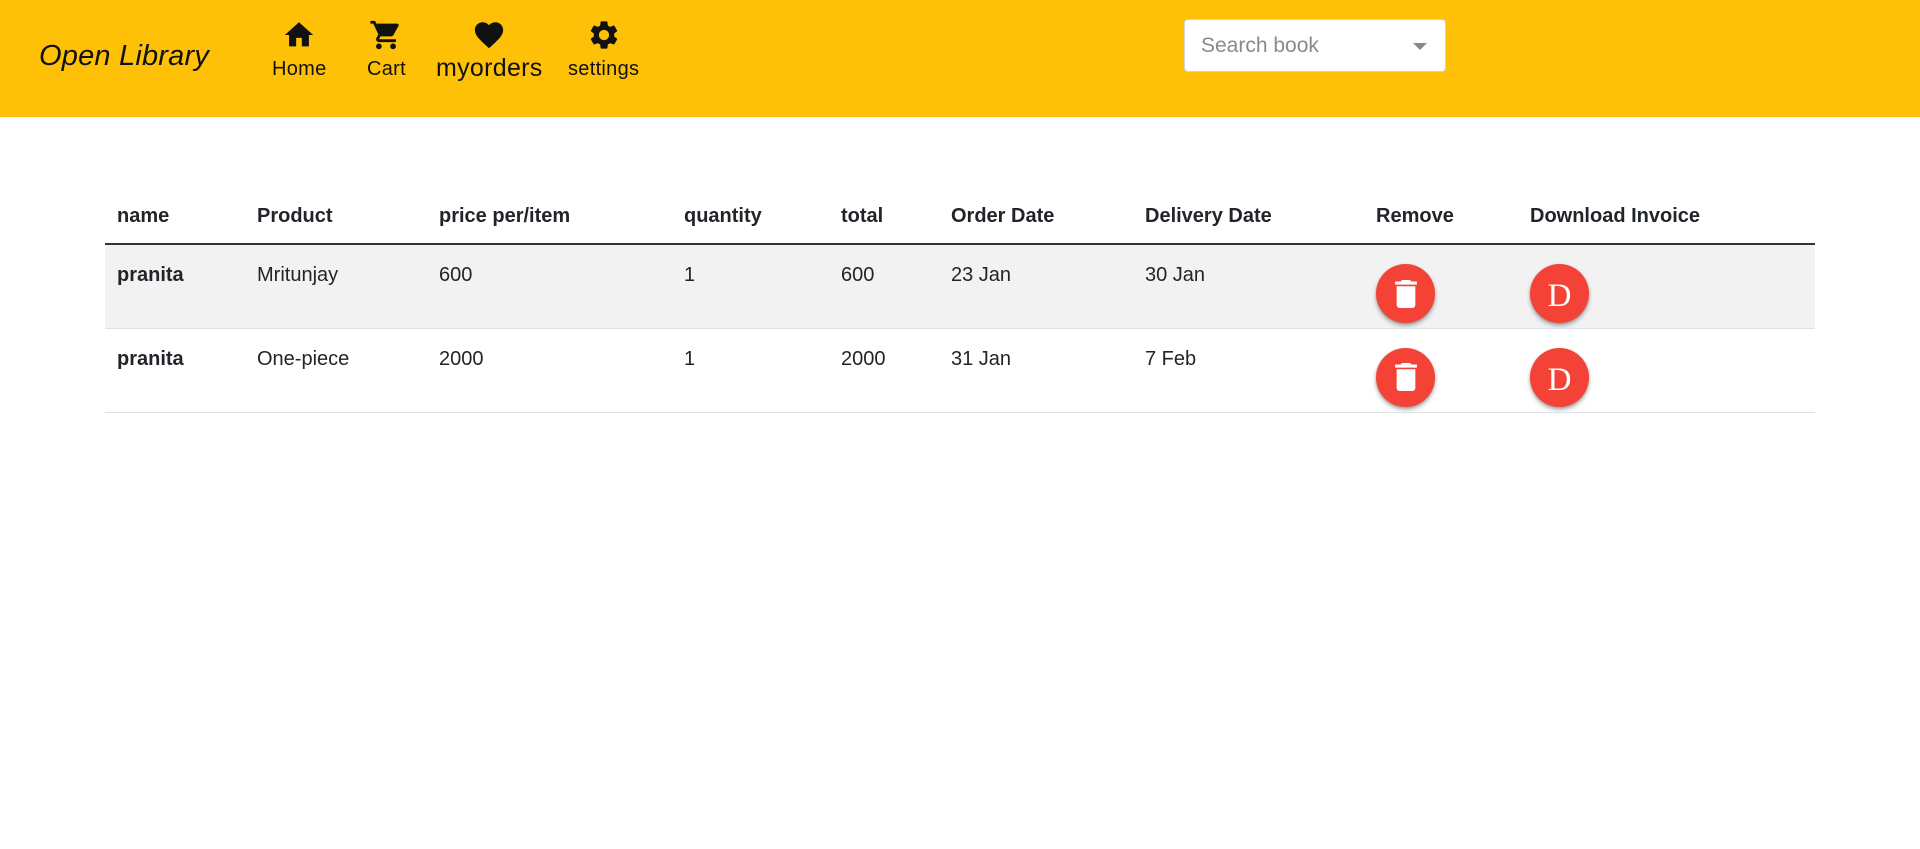  What do you see at coordinates (175, 217) in the screenshot?
I see `col-header-name: name` at bounding box center [175, 217].